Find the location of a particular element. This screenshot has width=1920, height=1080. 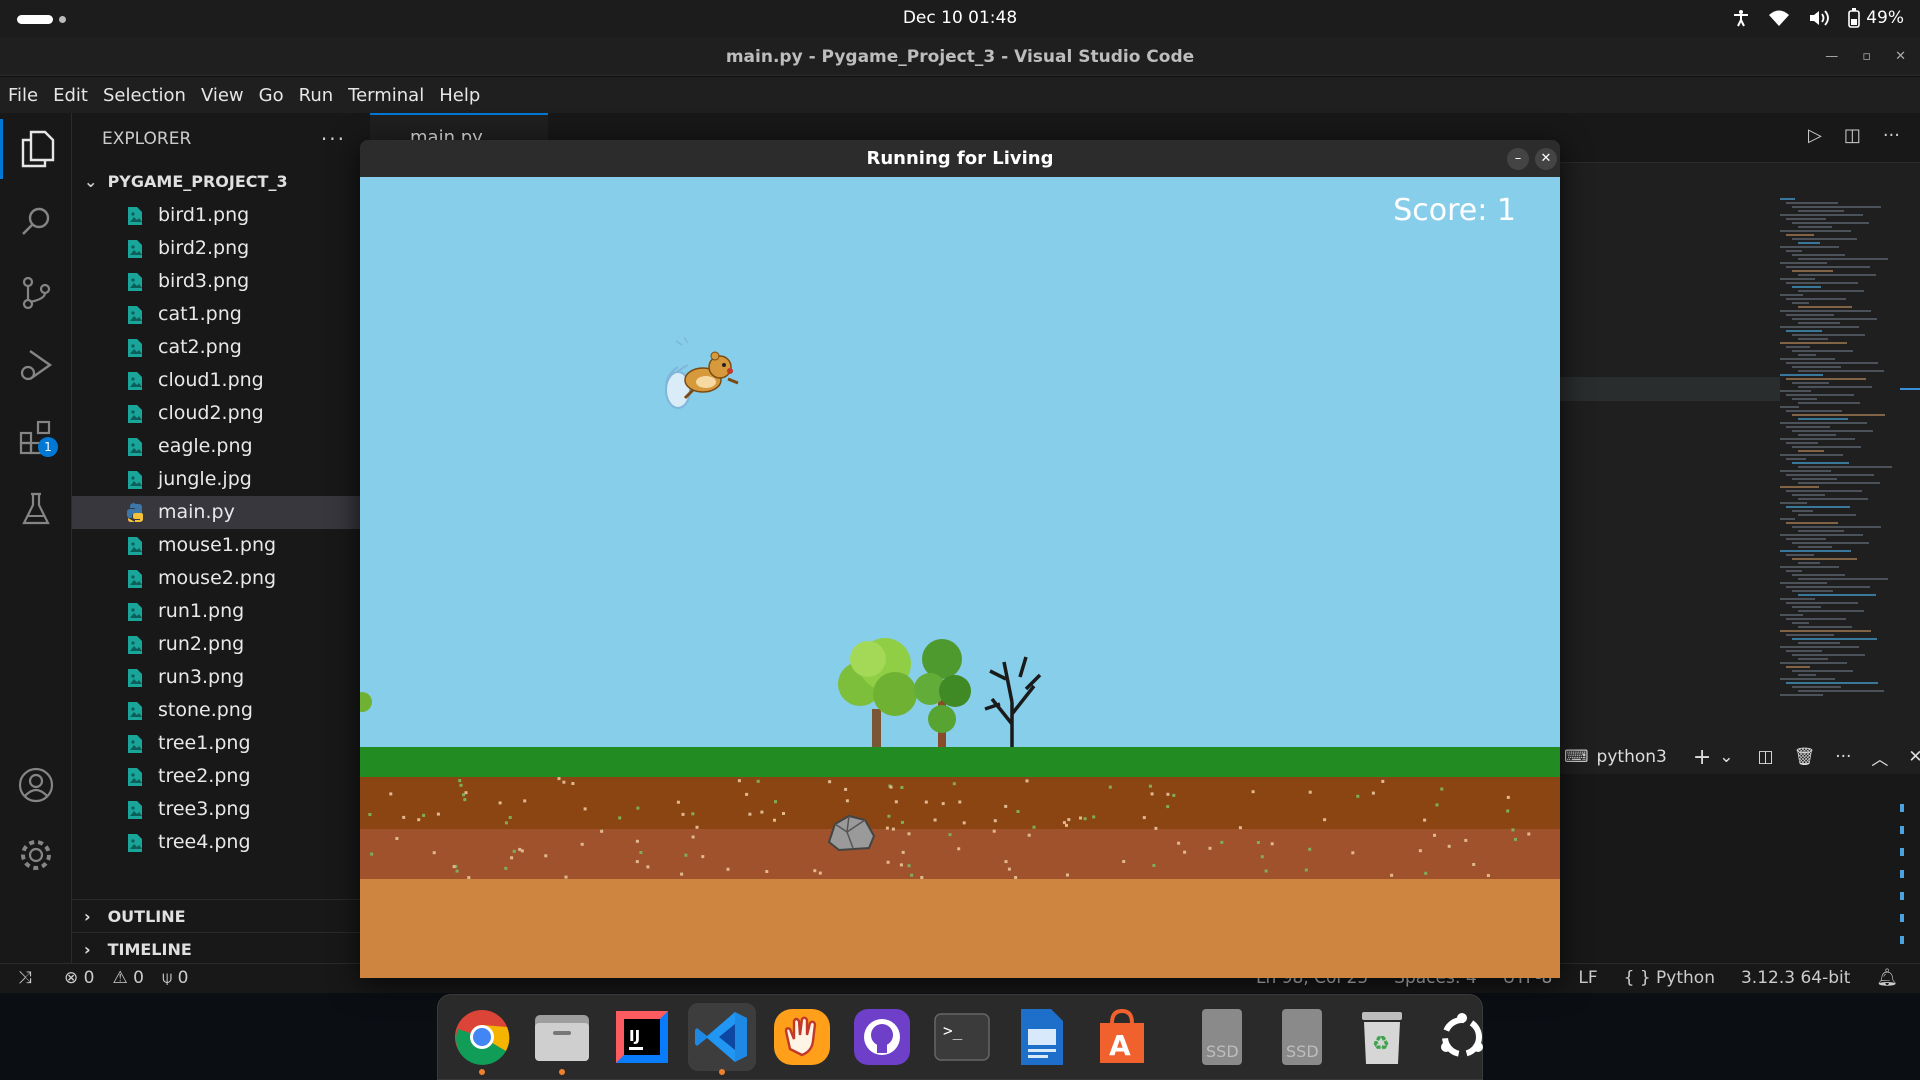

file-item: cat2.png is located at coordinates (216, 347).